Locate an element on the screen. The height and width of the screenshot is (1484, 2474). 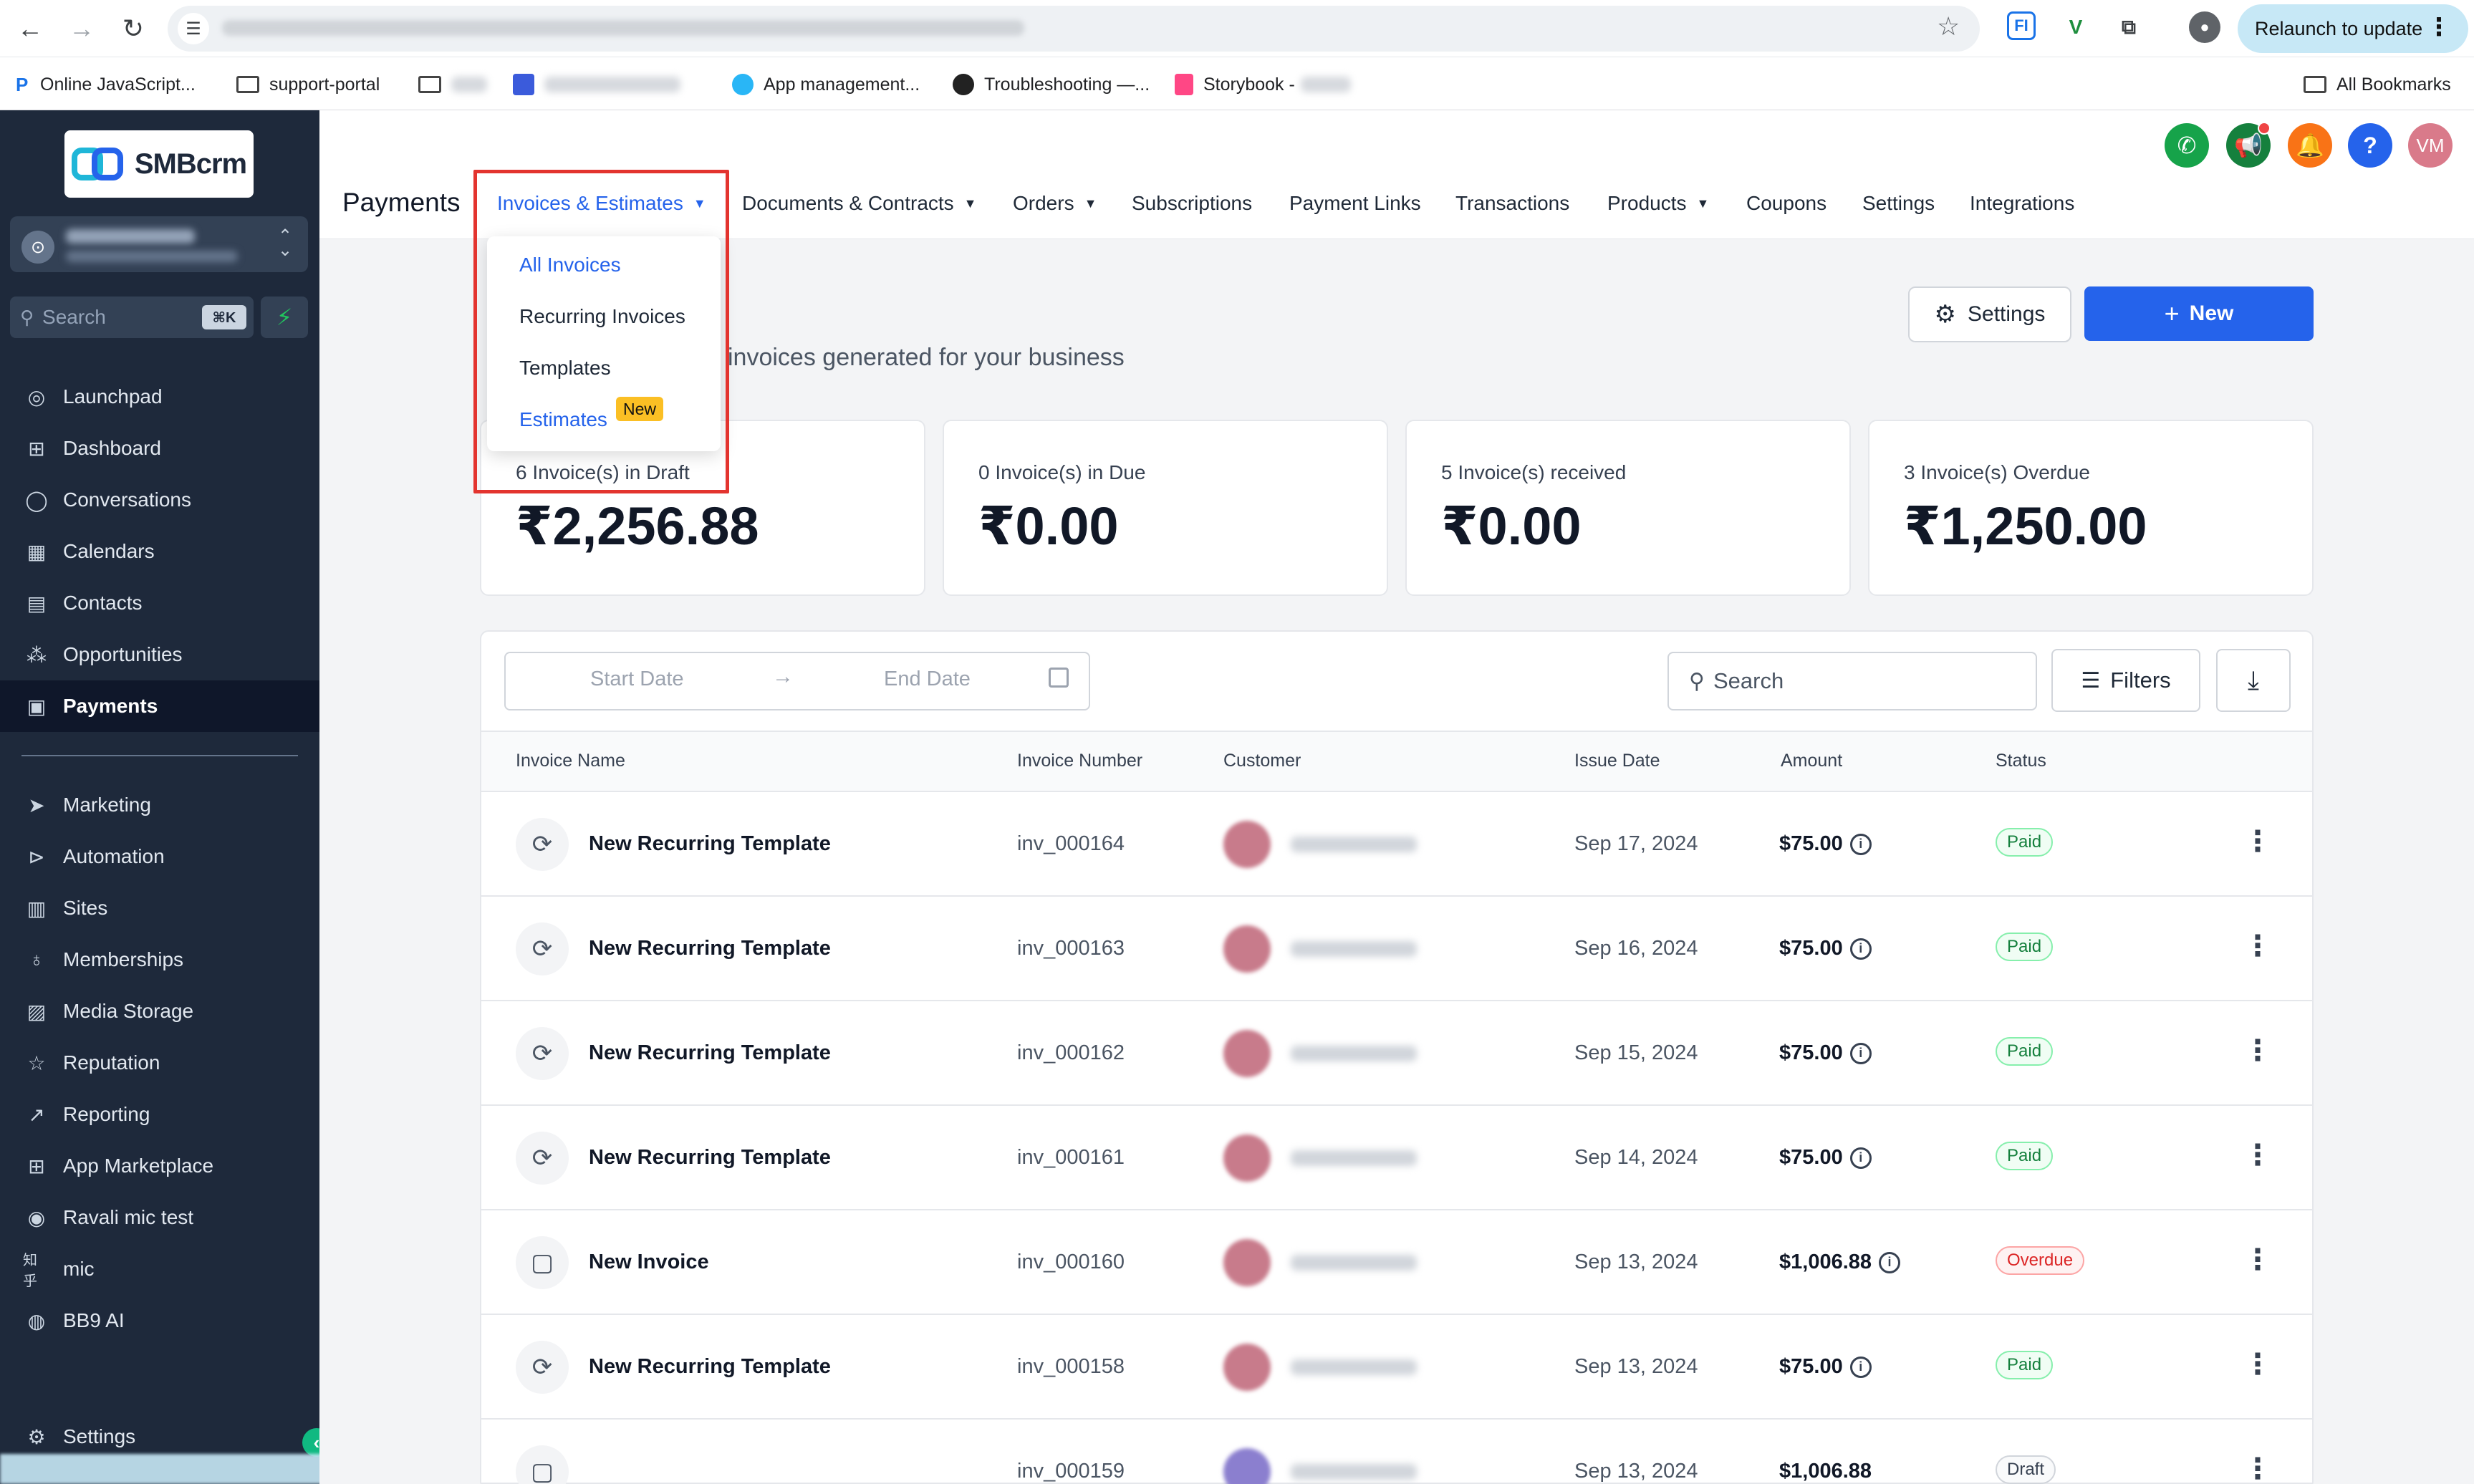
column-header-invoice-name: Invoice Name is located at coordinates (570, 761).